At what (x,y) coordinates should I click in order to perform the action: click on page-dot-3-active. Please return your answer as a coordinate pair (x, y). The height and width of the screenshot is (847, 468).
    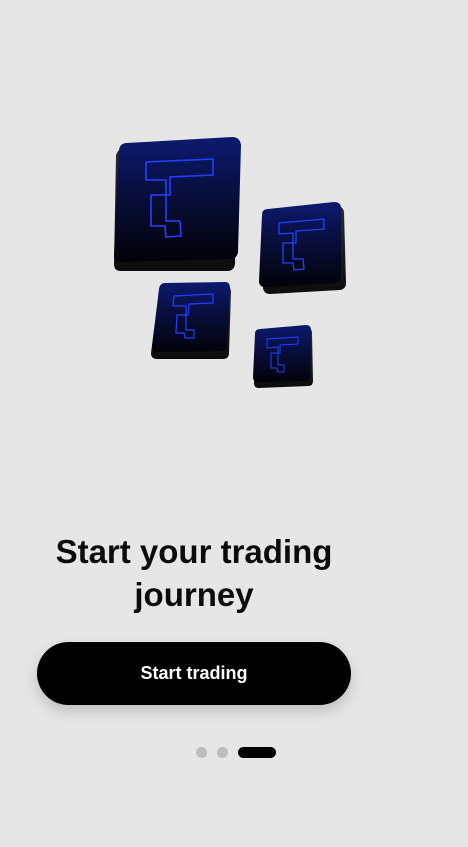
    Looking at the image, I should click on (257, 752).